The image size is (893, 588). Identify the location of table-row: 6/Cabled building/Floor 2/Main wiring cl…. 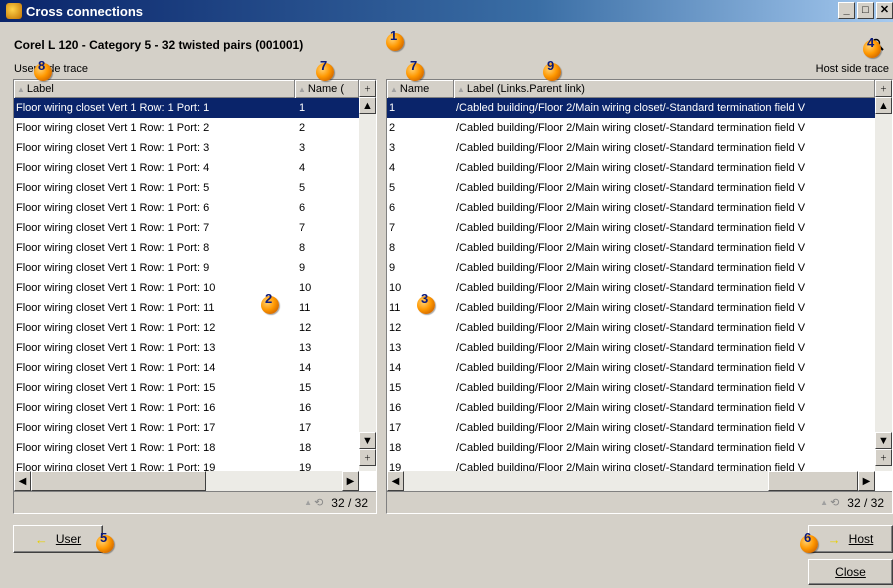
(631, 208).